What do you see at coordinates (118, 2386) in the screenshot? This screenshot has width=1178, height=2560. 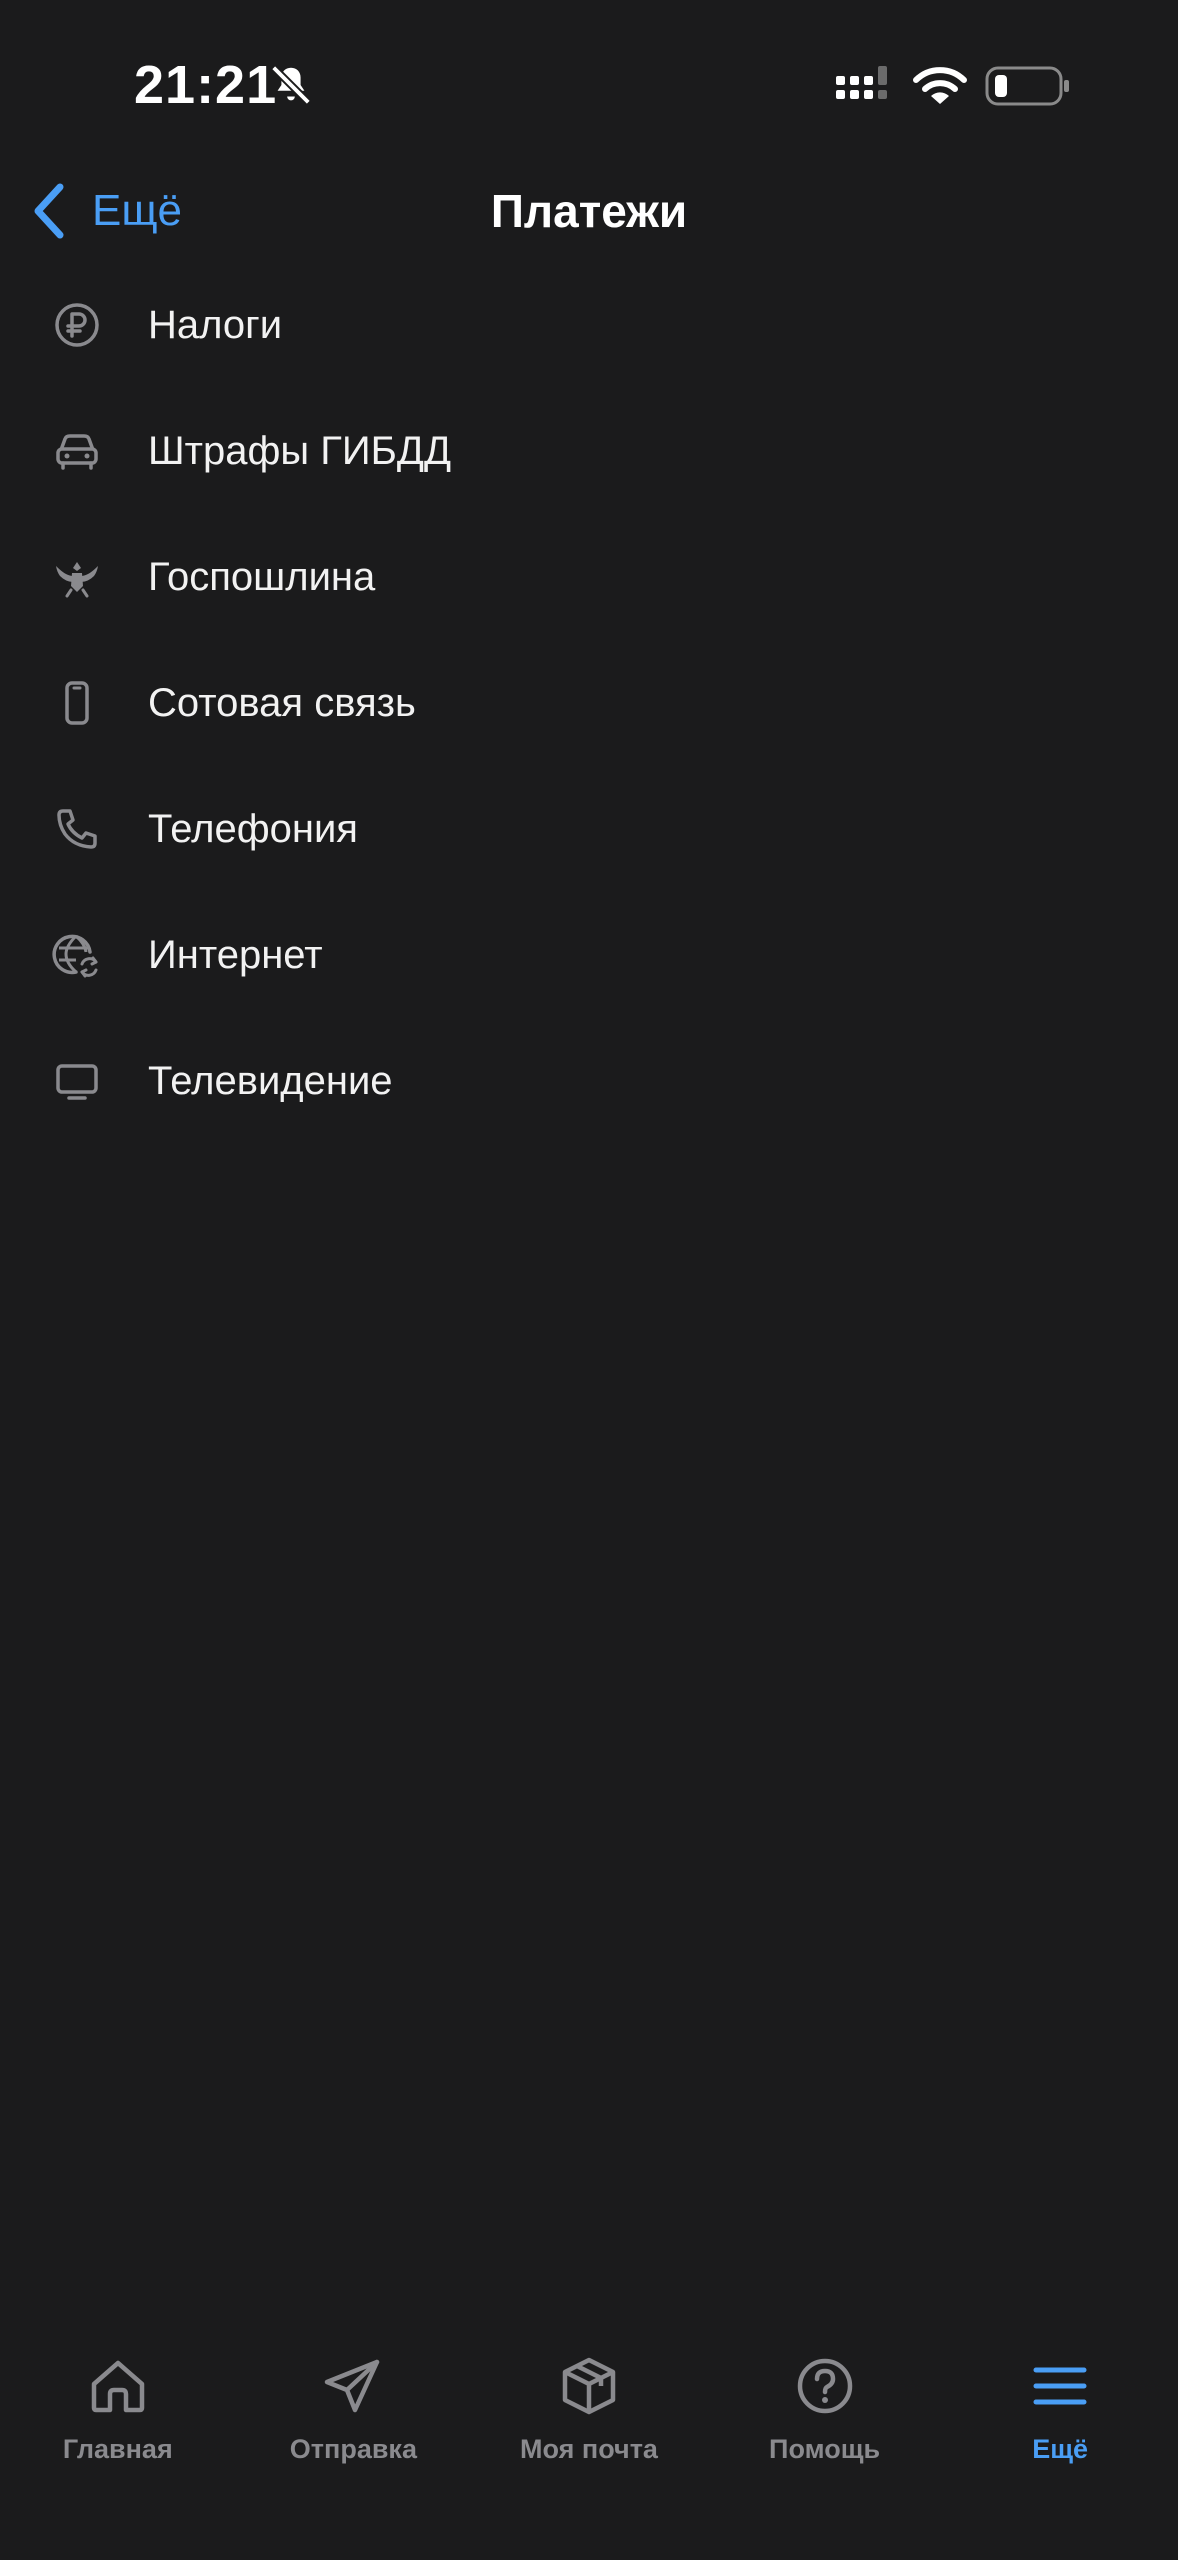 I see `home-icon` at bounding box center [118, 2386].